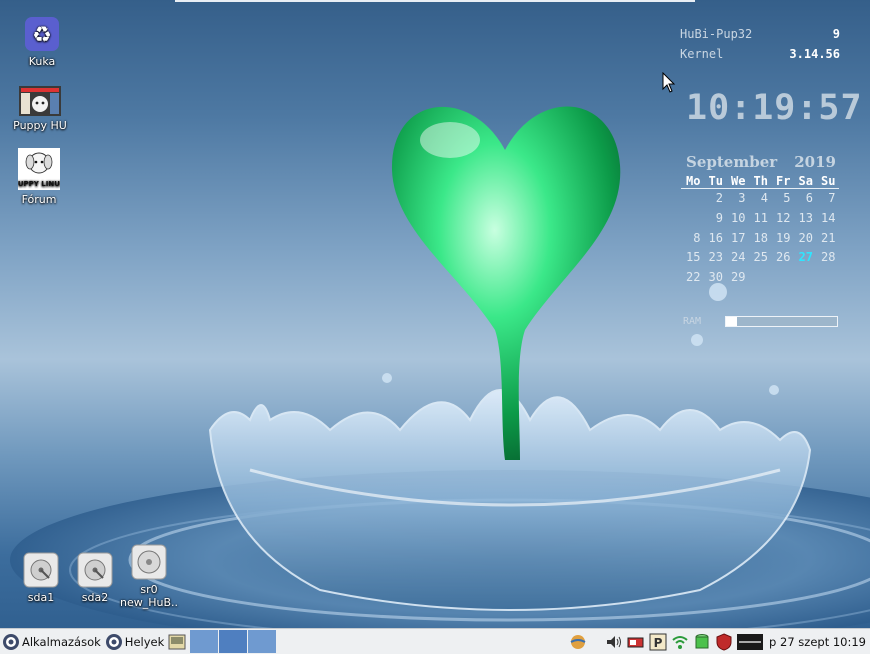 This screenshot has width=870, height=654. I want to click on calendar-day: 2, so click(719, 198).